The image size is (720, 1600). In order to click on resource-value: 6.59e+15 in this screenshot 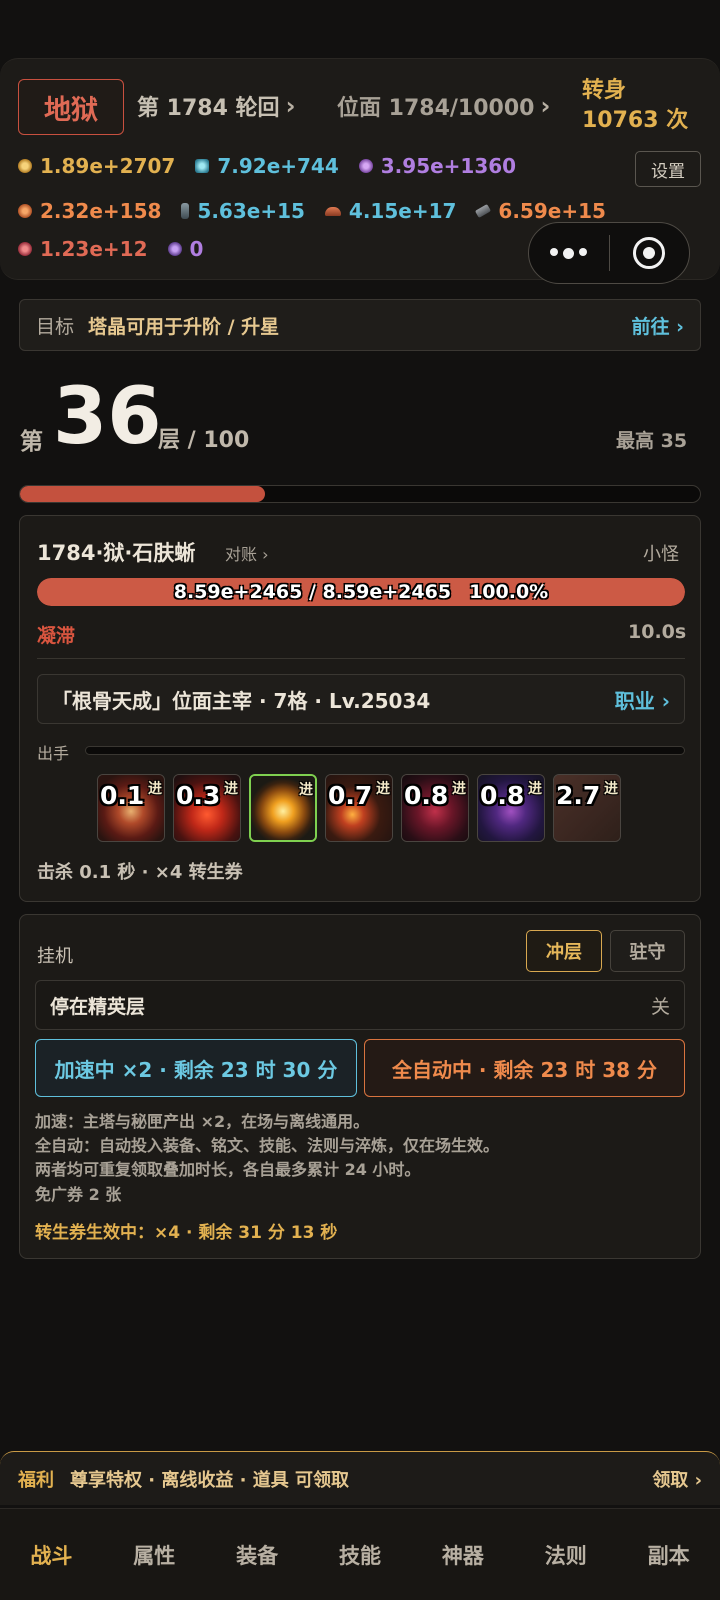, I will do `click(552, 211)`.